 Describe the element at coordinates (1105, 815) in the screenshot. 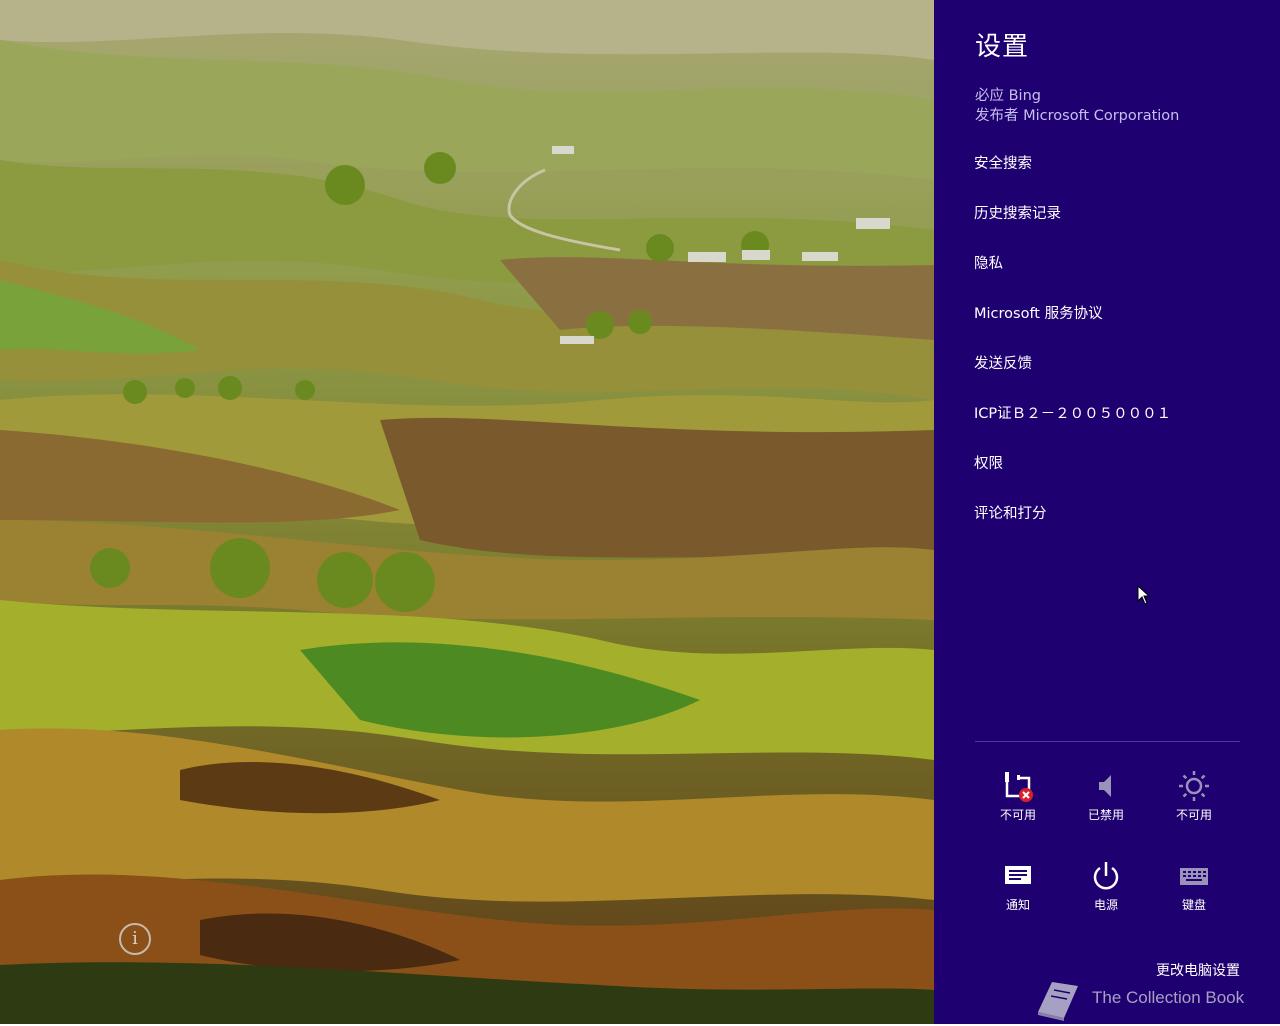

I see `volume-label: 已禁用` at that location.